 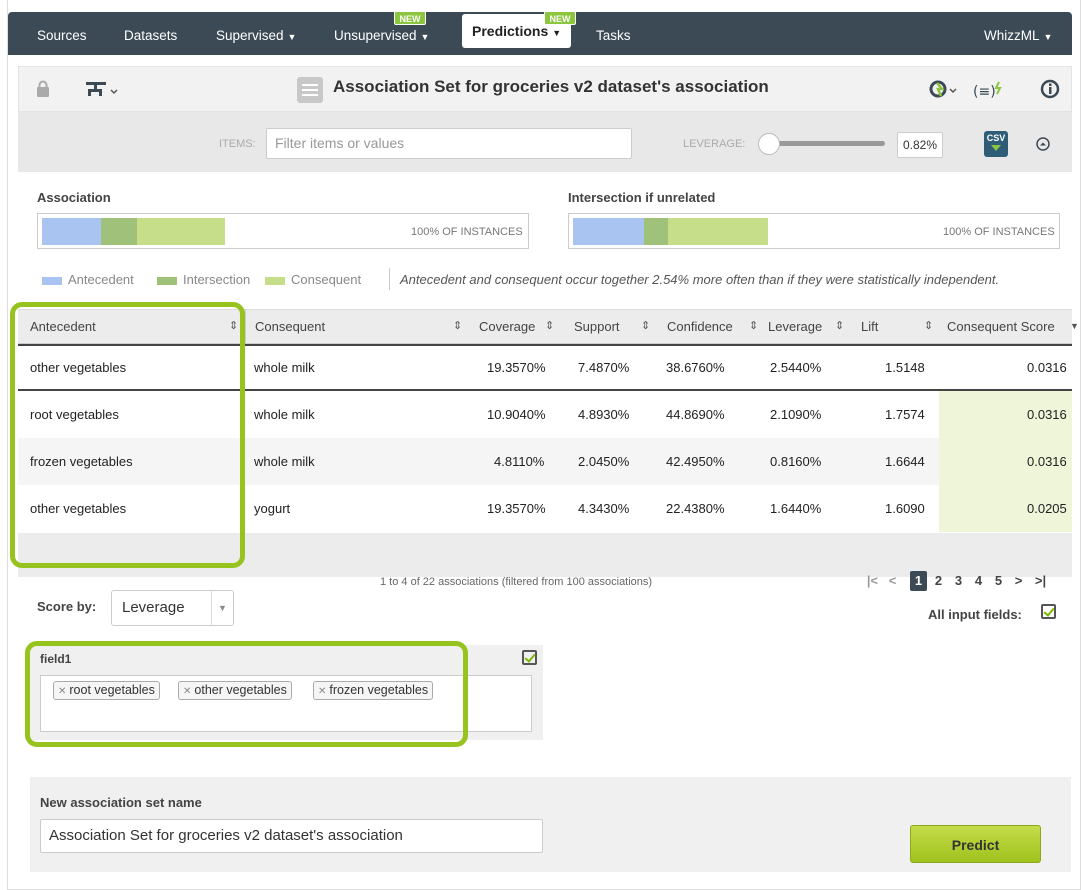 What do you see at coordinates (975, 844) in the screenshot?
I see `predict-button: Predict` at bounding box center [975, 844].